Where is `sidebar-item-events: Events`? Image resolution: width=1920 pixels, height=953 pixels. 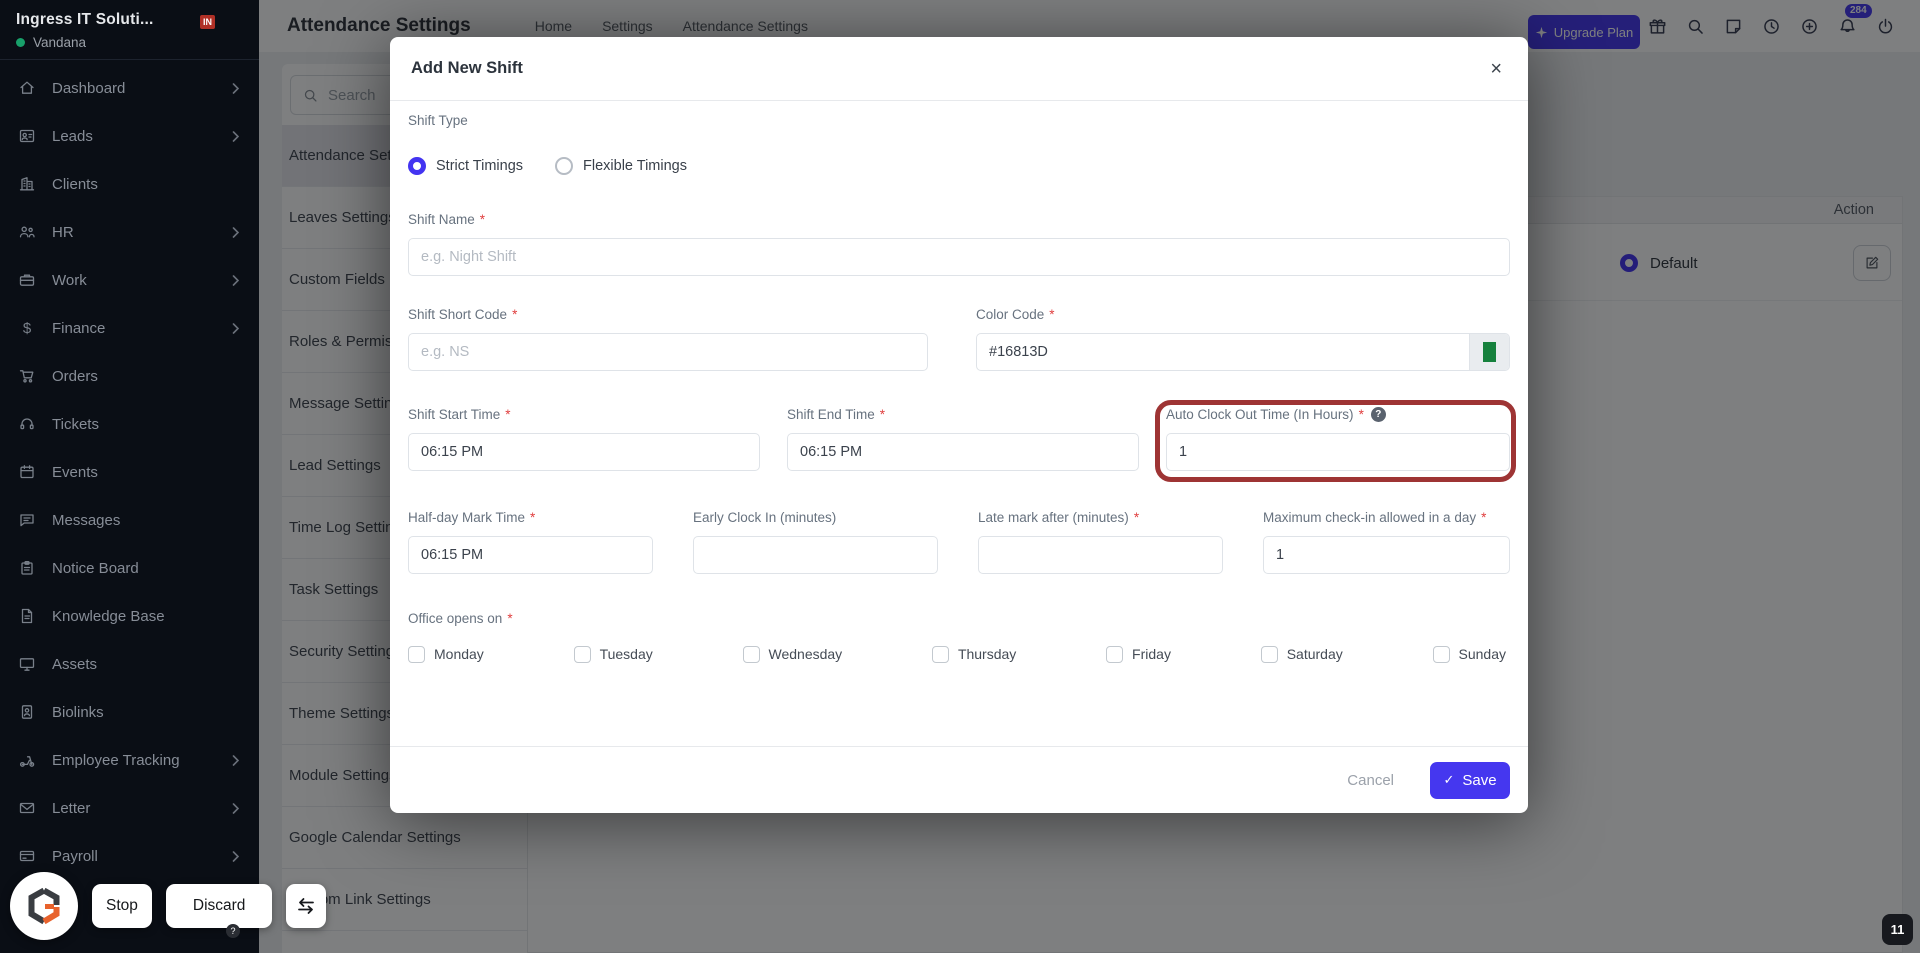
sidebar-item-events: Events is located at coordinates (129, 472).